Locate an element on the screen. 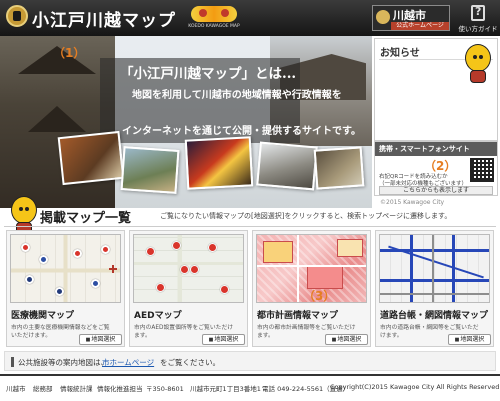  facility-text: 公共施設等の案内地図は、 is located at coordinates (63, 362).